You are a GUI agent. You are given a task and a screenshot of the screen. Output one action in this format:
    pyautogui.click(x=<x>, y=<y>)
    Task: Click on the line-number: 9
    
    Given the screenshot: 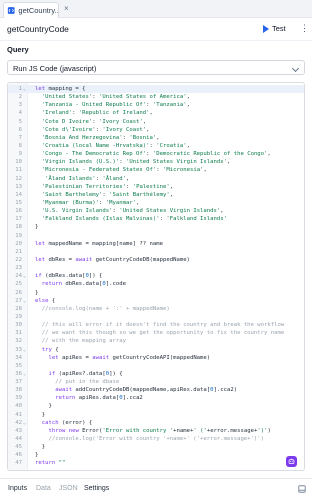 What is the action you would take?
    pyautogui.click(x=20, y=154)
    